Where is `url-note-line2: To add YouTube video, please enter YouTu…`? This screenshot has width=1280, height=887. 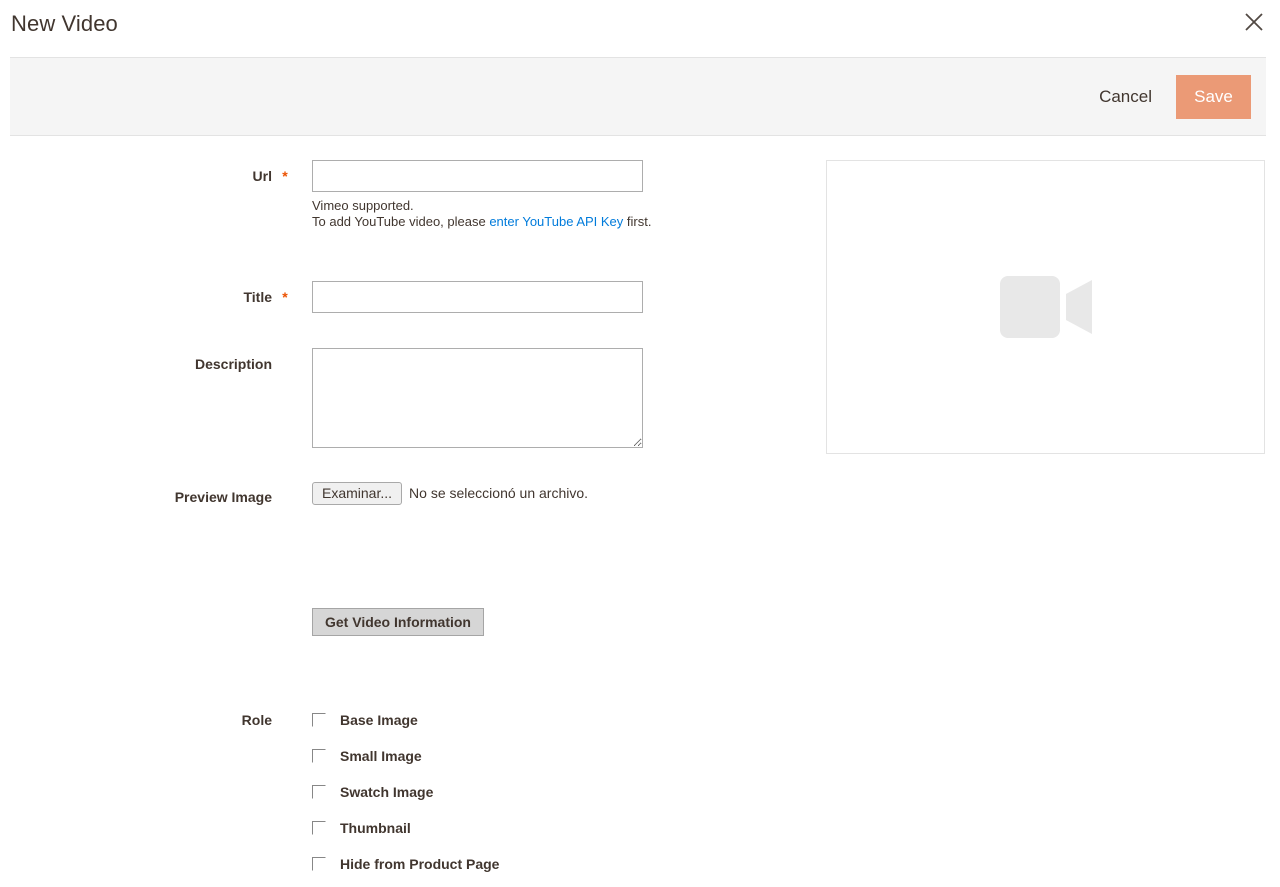
url-note-line2: To add YouTube video, please enter YouTu… is located at coordinates (481, 222).